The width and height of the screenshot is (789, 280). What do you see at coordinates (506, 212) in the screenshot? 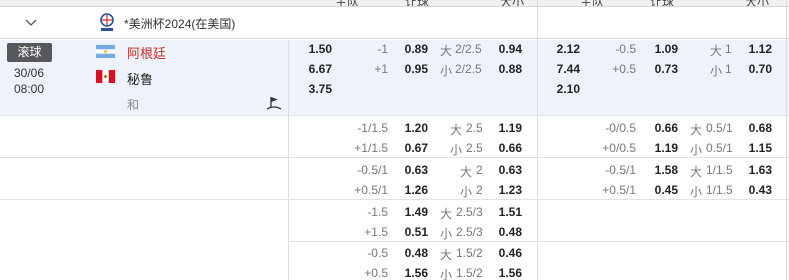
I see `over-odds: 1.51` at bounding box center [506, 212].